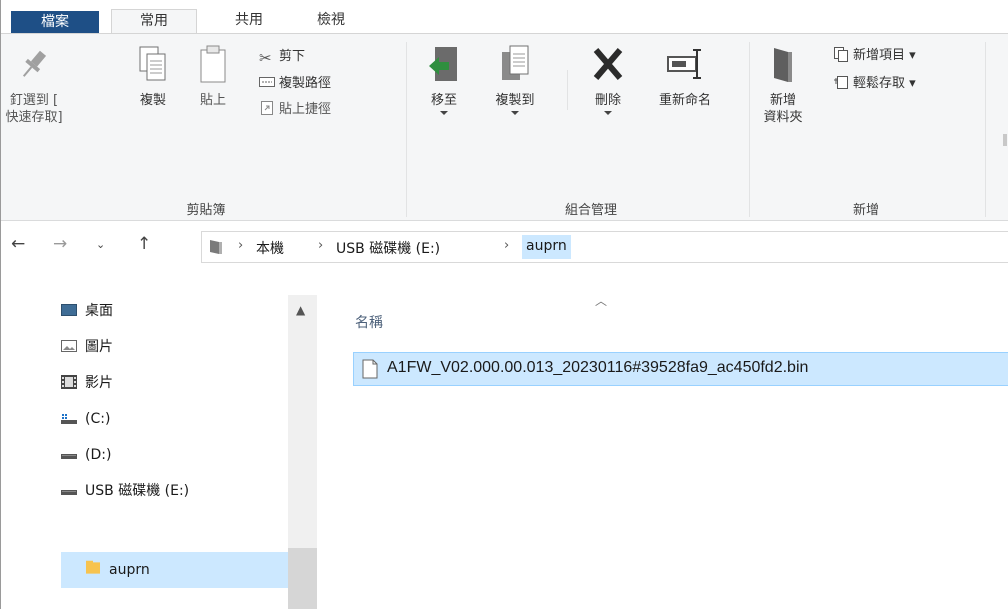 This screenshot has height=609, width=1008. I want to click on tab-file: 檔案, so click(55, 22).